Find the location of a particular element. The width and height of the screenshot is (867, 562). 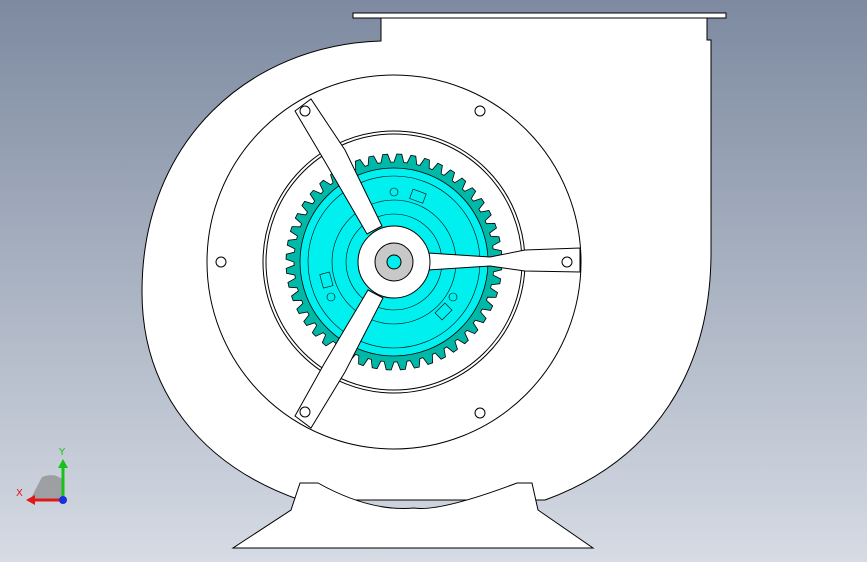

outlet-flange is located at coordinates (539, 15).